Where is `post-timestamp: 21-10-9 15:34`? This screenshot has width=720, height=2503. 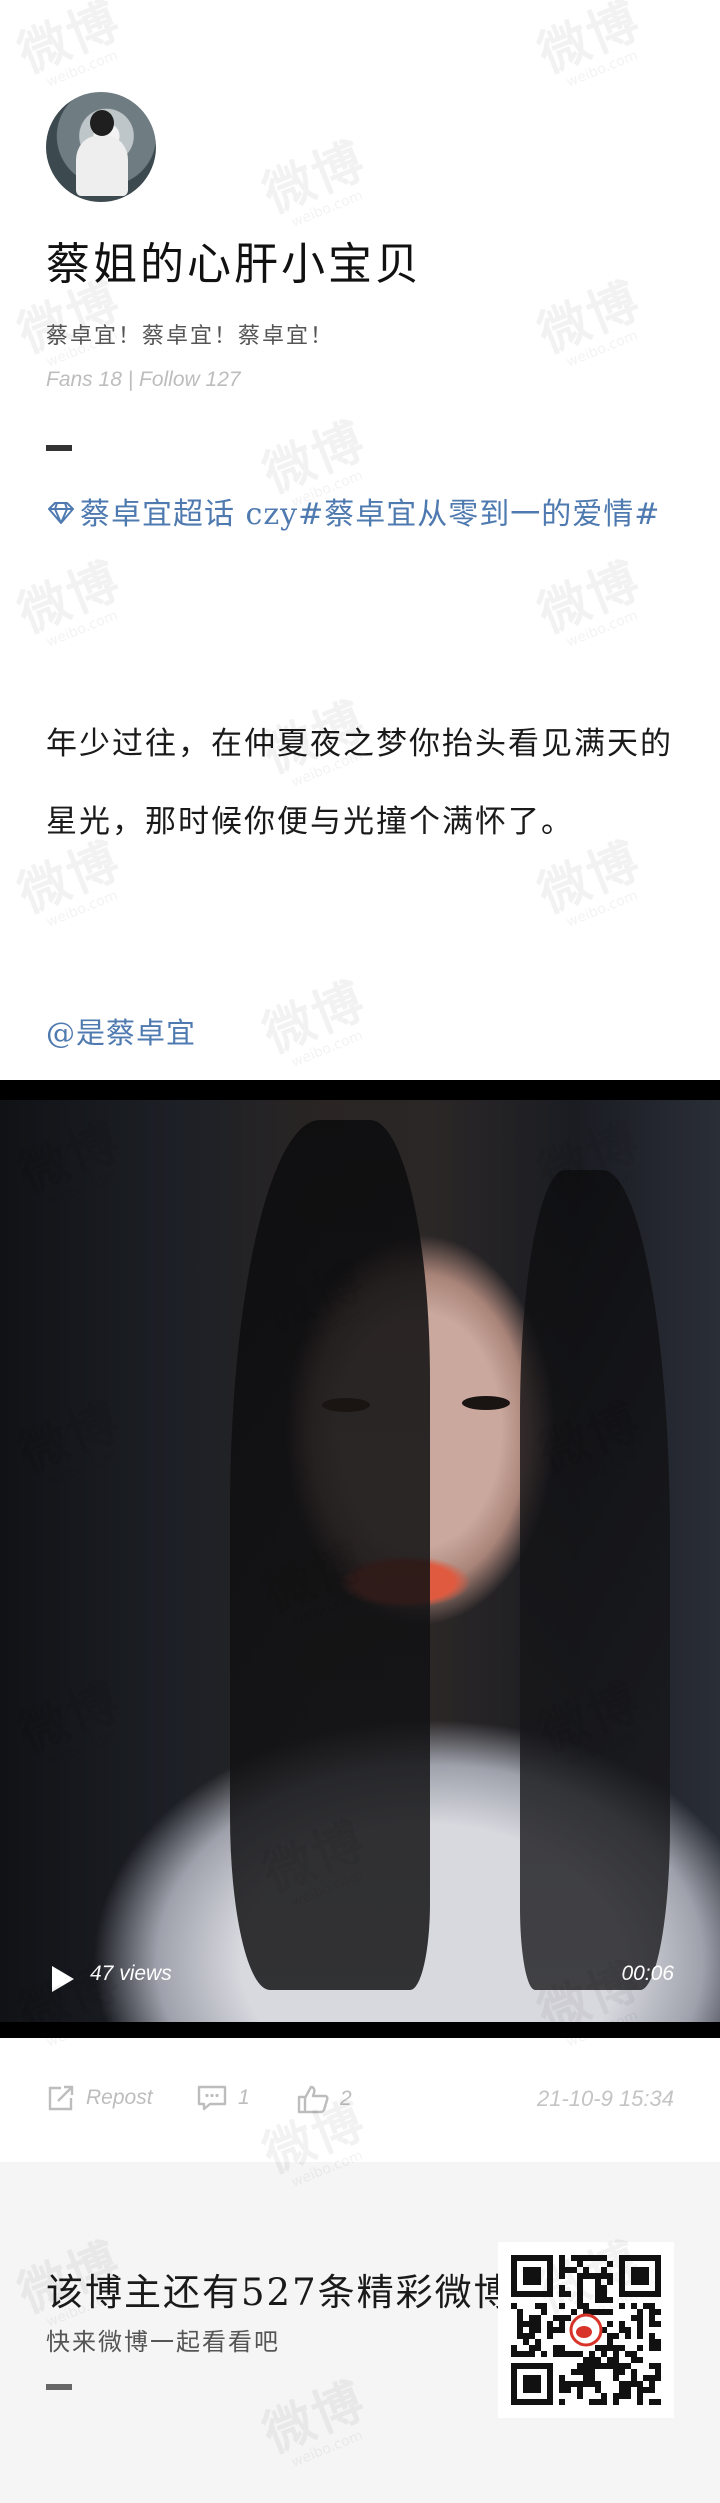
post-timestamp: 21-10-9 15:34 is located at coordinates (605, 2098).